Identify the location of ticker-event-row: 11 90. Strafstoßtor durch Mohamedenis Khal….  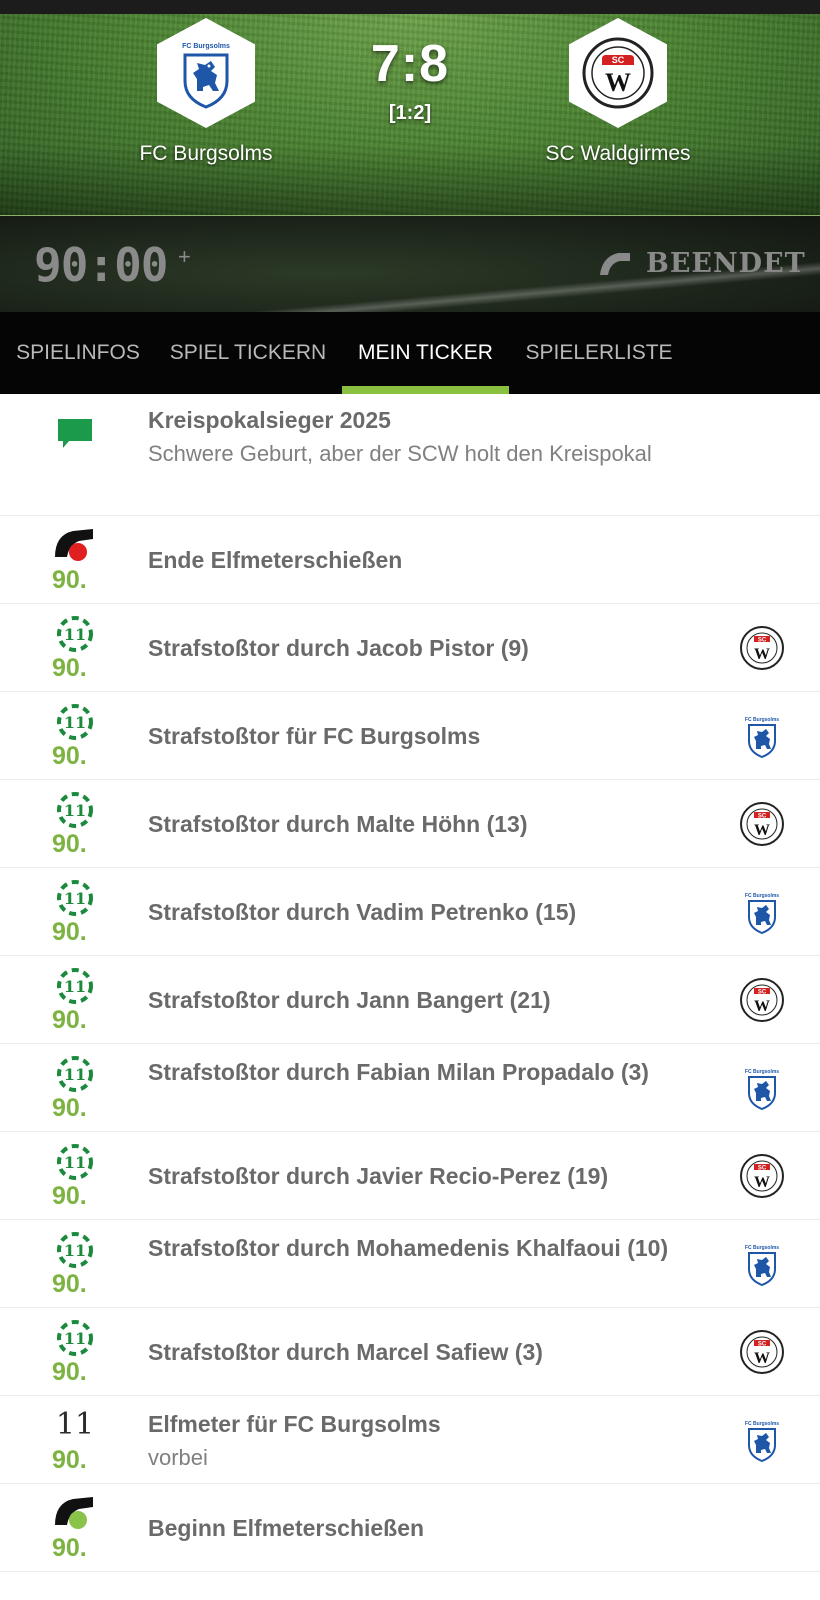
(410, 1264).